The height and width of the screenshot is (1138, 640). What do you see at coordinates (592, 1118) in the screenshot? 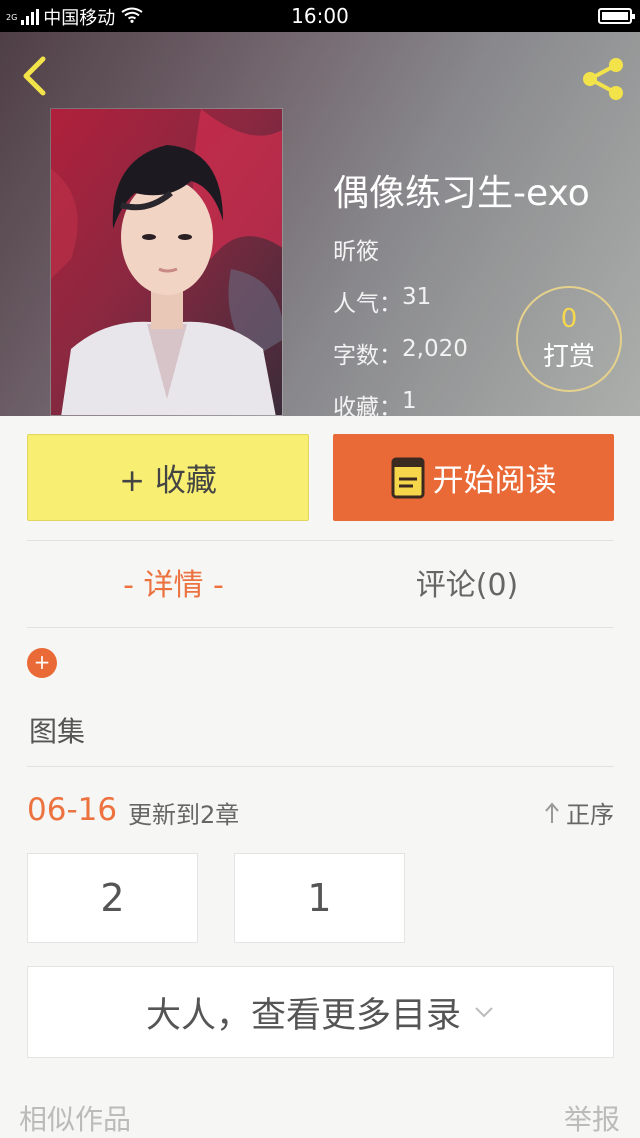
I see `report-link: 举报` at bounding box center [592, 1118].